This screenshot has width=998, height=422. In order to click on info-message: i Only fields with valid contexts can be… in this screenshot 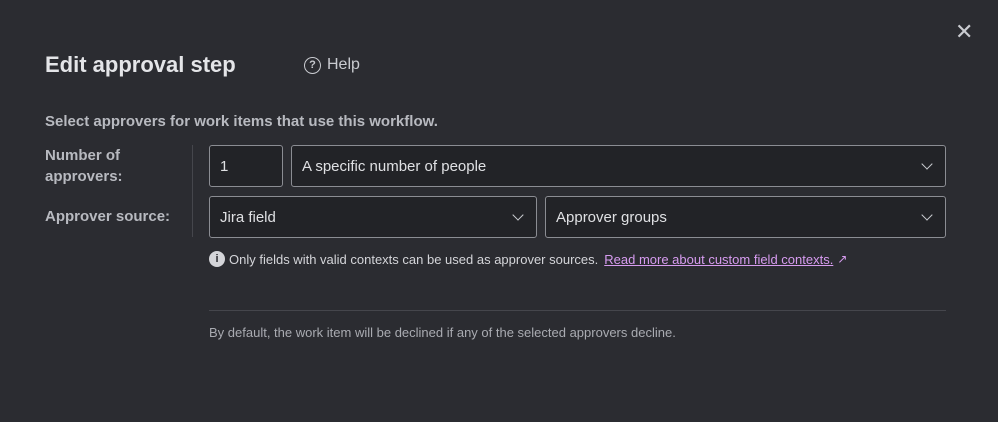, I will do `click(528, 259)`.